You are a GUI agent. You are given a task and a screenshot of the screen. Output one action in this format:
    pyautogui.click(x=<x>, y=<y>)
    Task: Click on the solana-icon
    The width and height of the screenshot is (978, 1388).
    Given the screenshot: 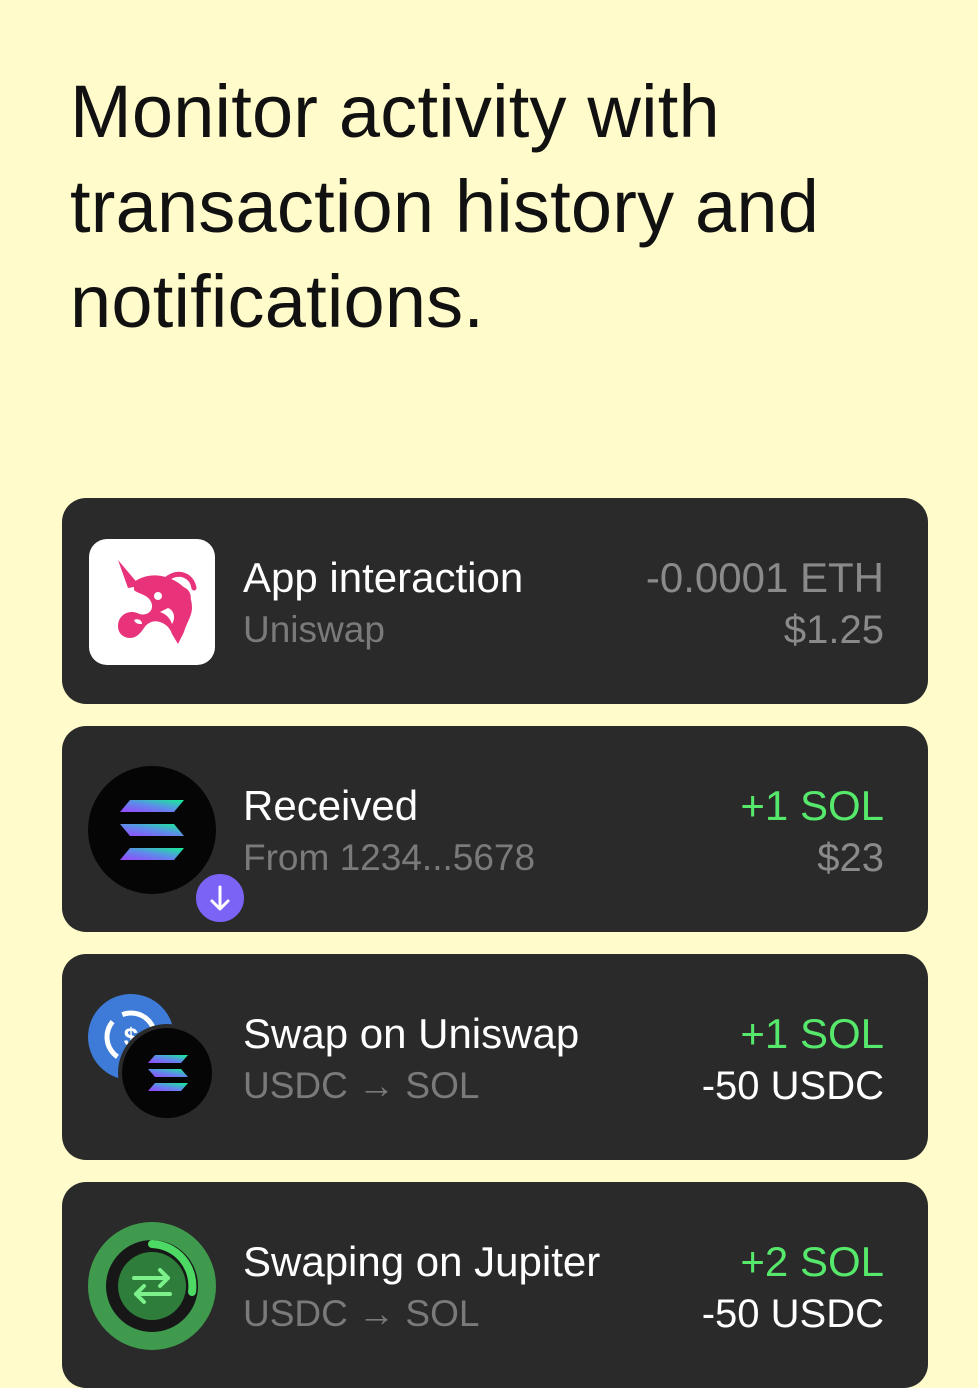 What is the action you would take?
    pyautogui.click(x=167, y=1073)
    